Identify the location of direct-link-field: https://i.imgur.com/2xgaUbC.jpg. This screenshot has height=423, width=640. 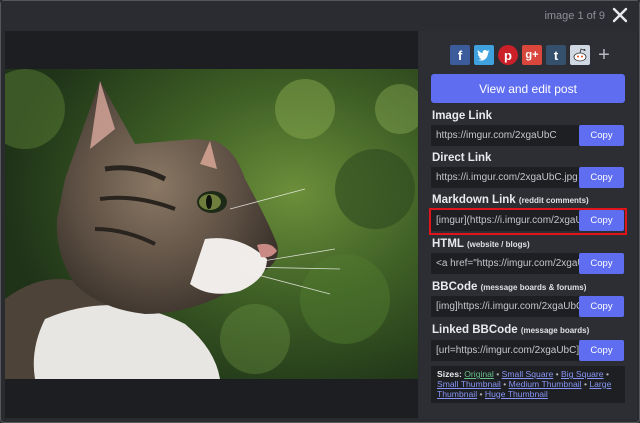
(505, 177).